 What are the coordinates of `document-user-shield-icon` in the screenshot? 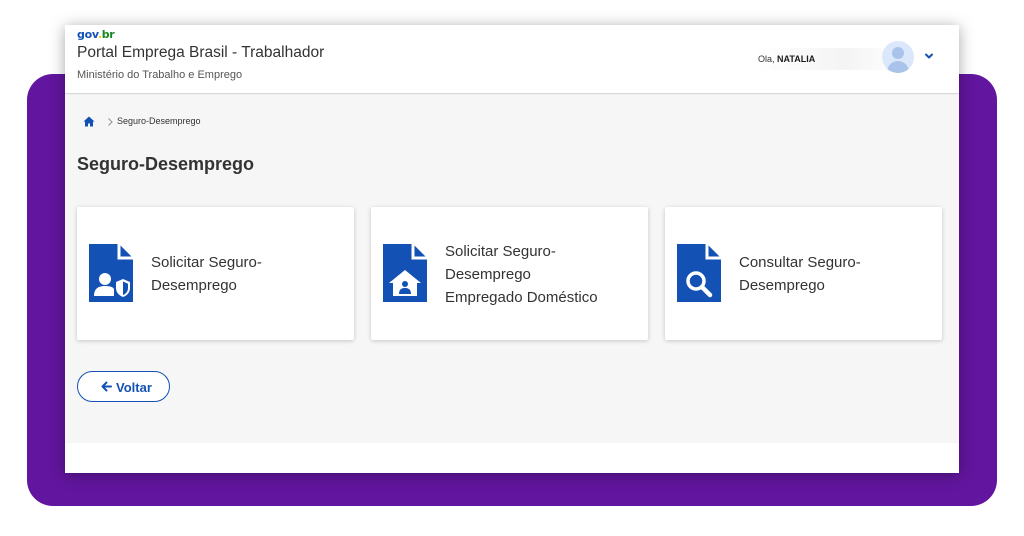 It's located at (111, 273).